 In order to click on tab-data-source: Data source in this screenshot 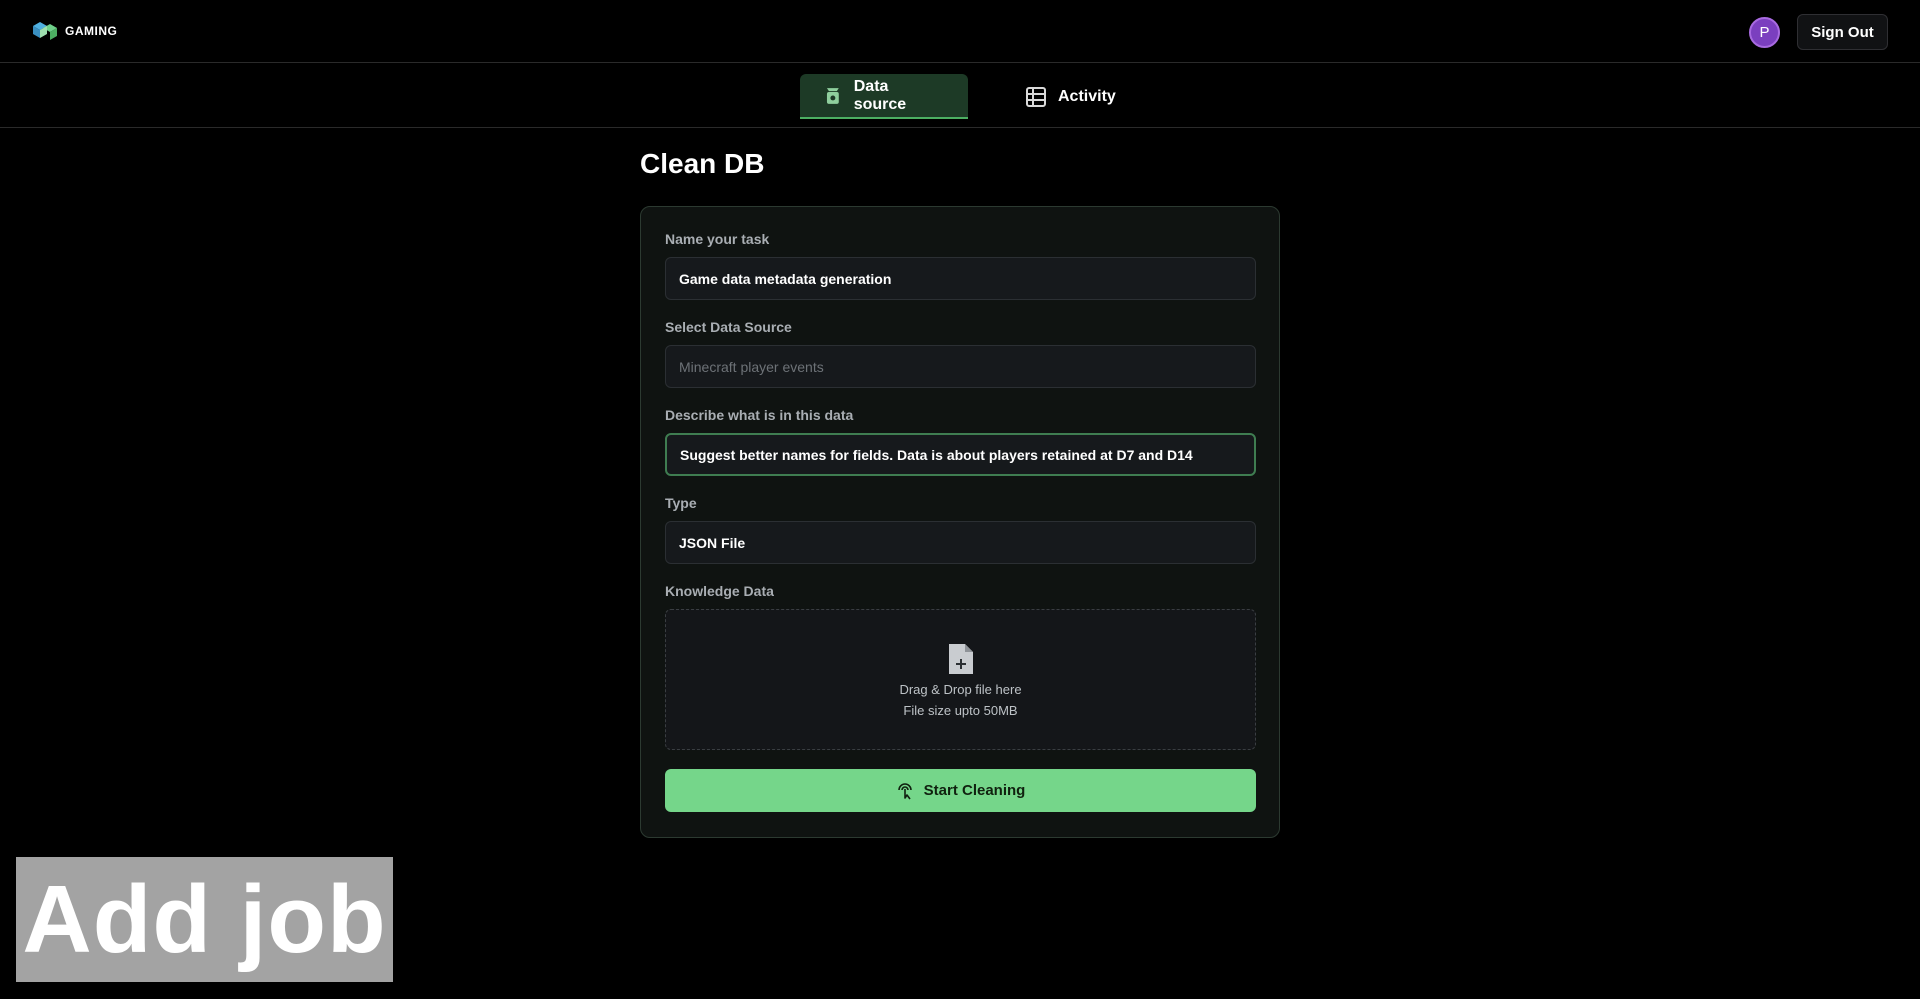, I will do `click(884, 96)`.